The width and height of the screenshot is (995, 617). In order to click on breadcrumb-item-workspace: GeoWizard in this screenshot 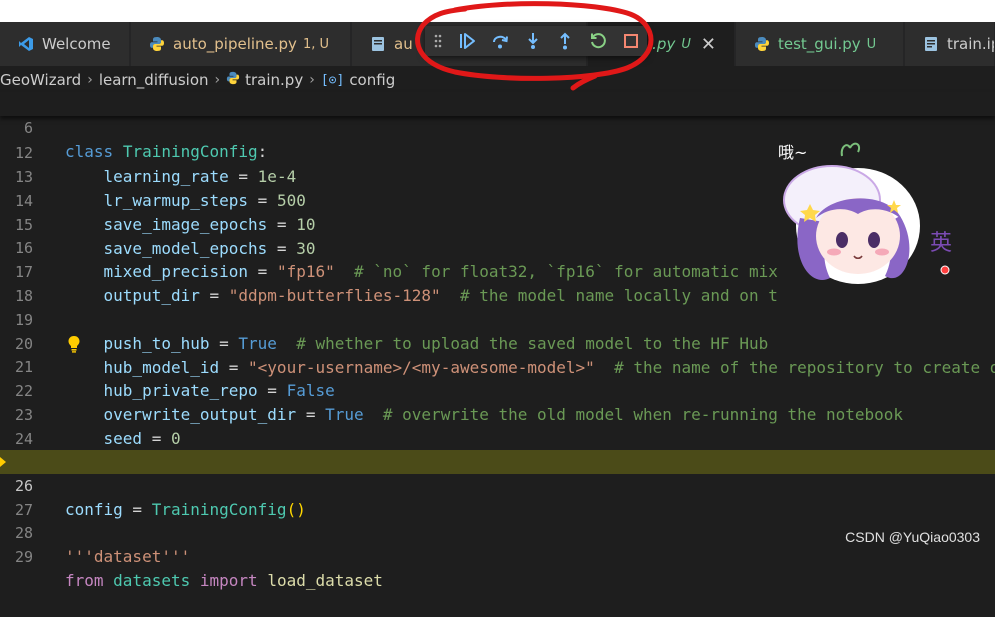, I will do `click(40, 80)`.